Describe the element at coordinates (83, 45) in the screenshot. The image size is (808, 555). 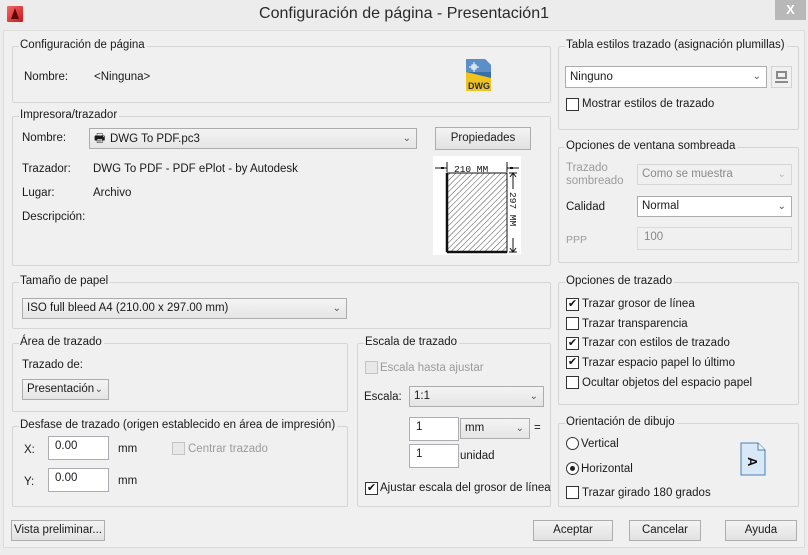
I see `page-setup-legend: Configuración de página` at that location.